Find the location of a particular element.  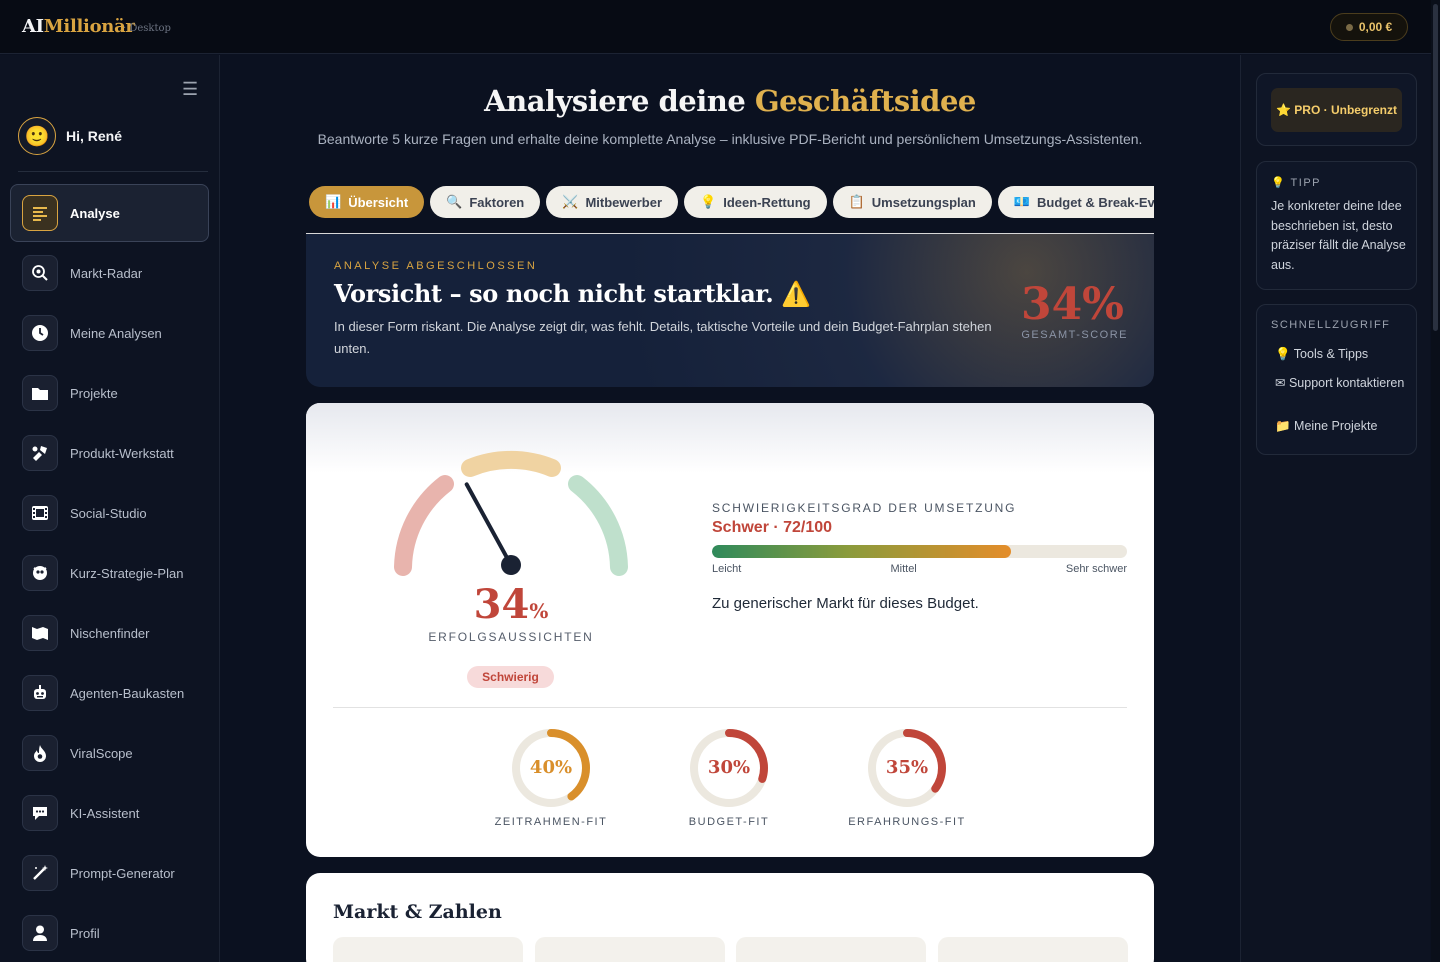

fit-erfahrung: 35% ERFAHRUNGS-FIT is located at coordinates (907, 777).